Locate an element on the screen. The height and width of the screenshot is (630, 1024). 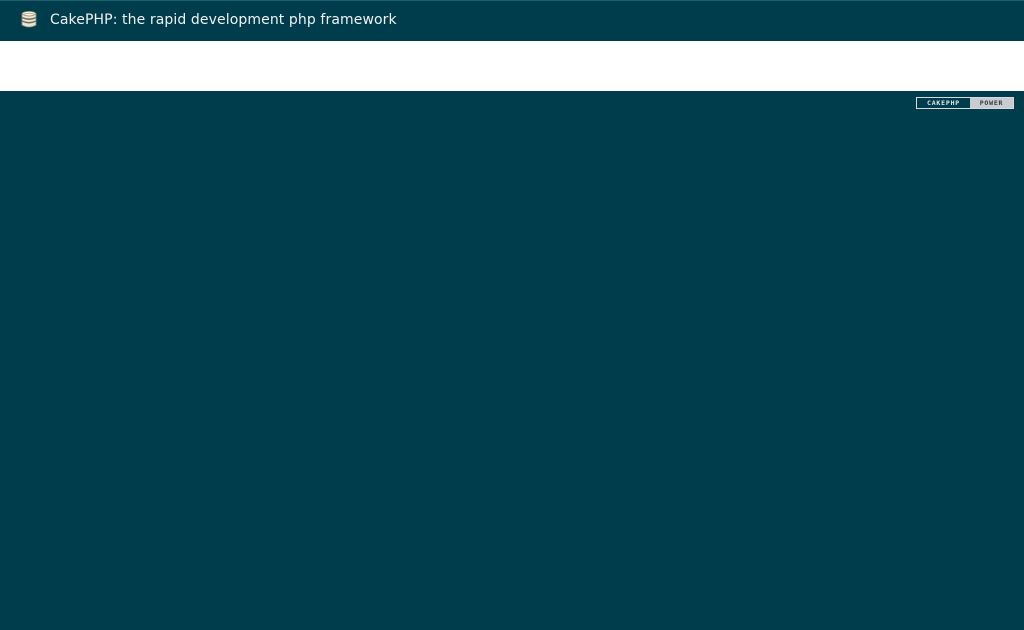
cakephp-power-badge: CAKEPHP POWER is located at coordinates (965, 103).